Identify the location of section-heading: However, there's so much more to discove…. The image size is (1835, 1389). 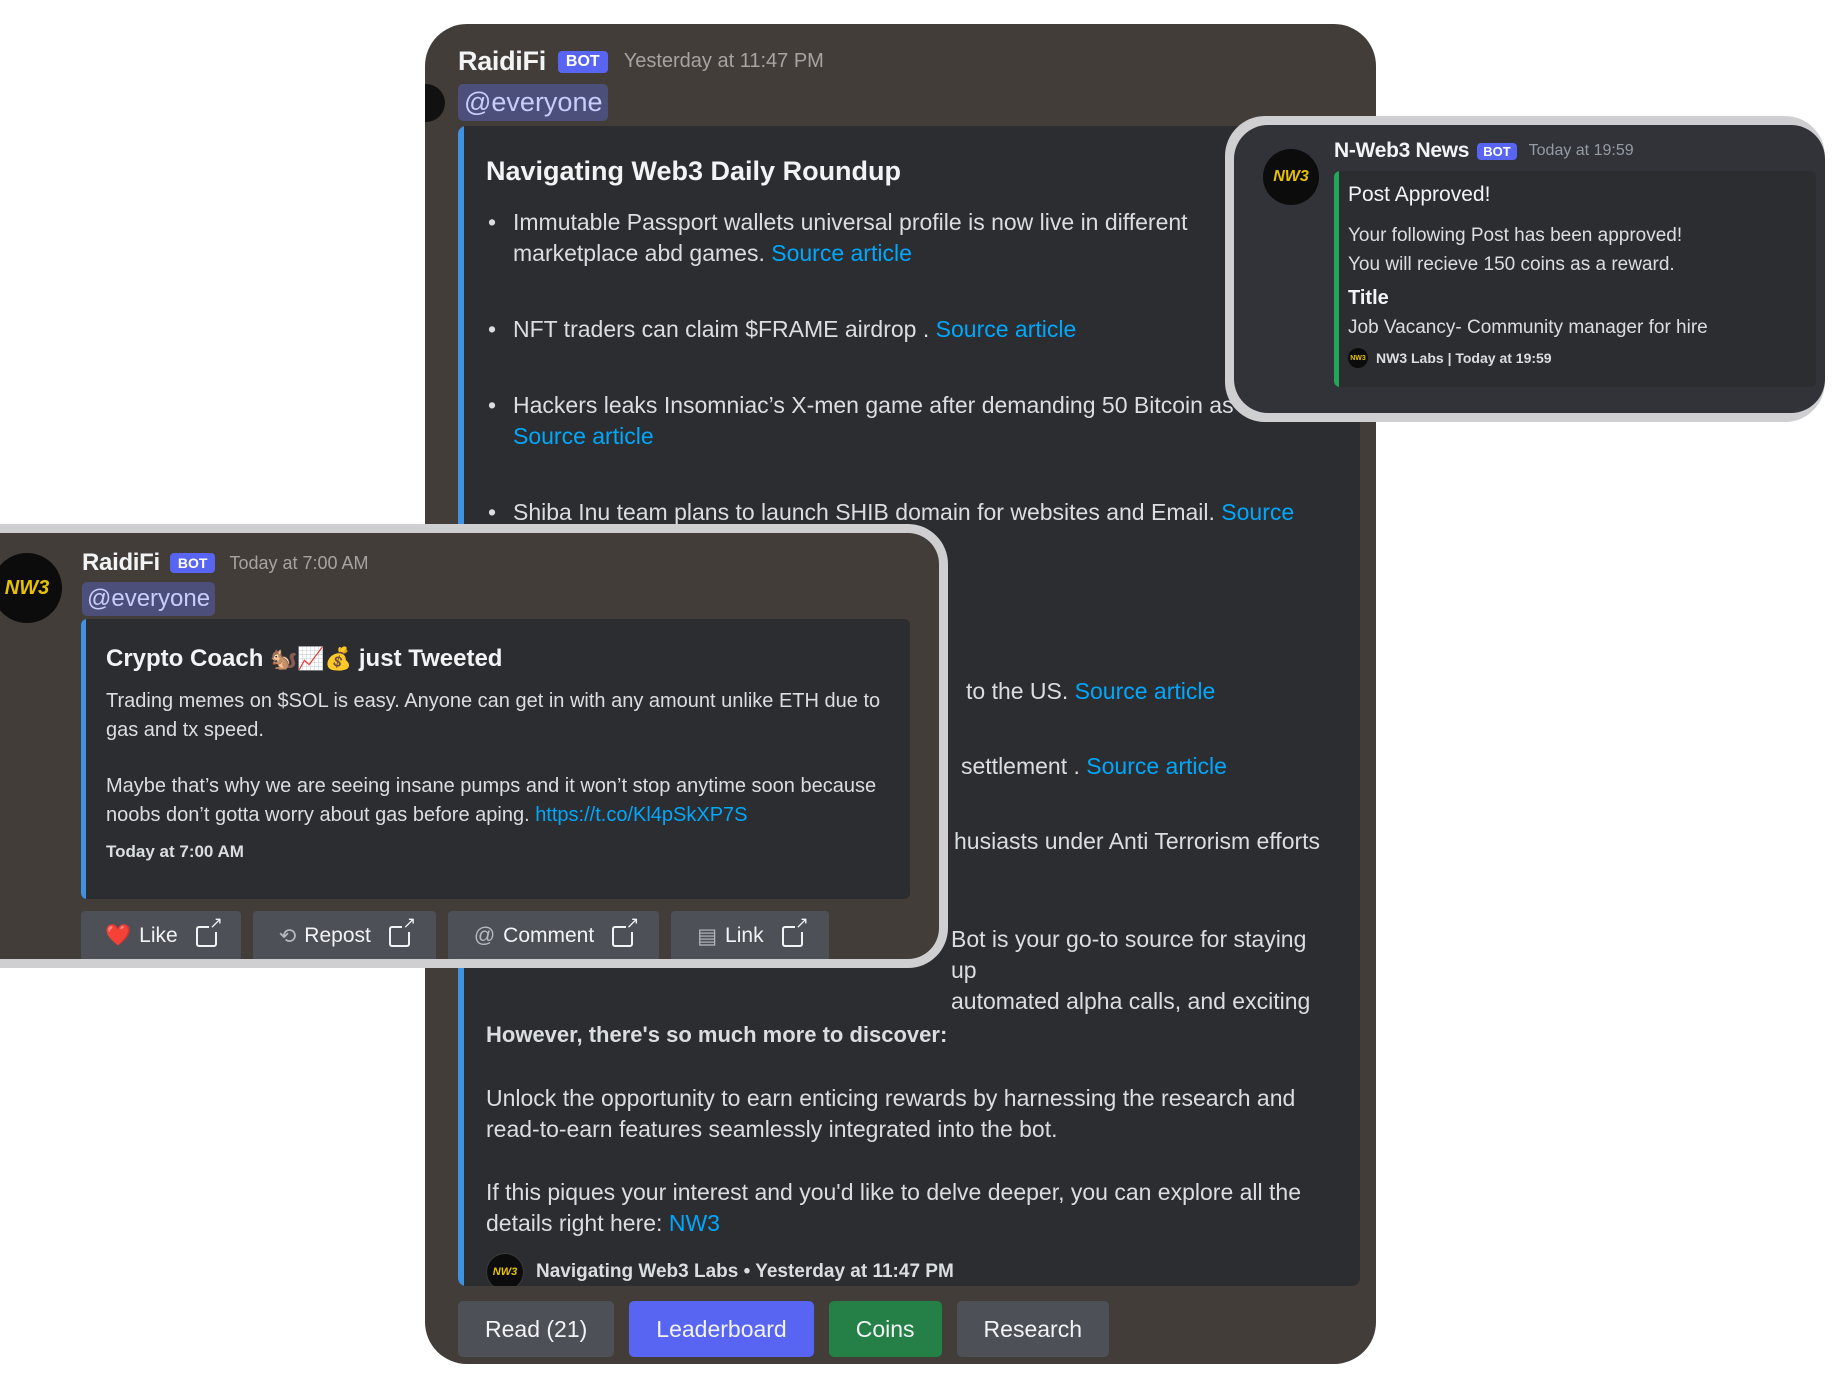
(717, 1034).